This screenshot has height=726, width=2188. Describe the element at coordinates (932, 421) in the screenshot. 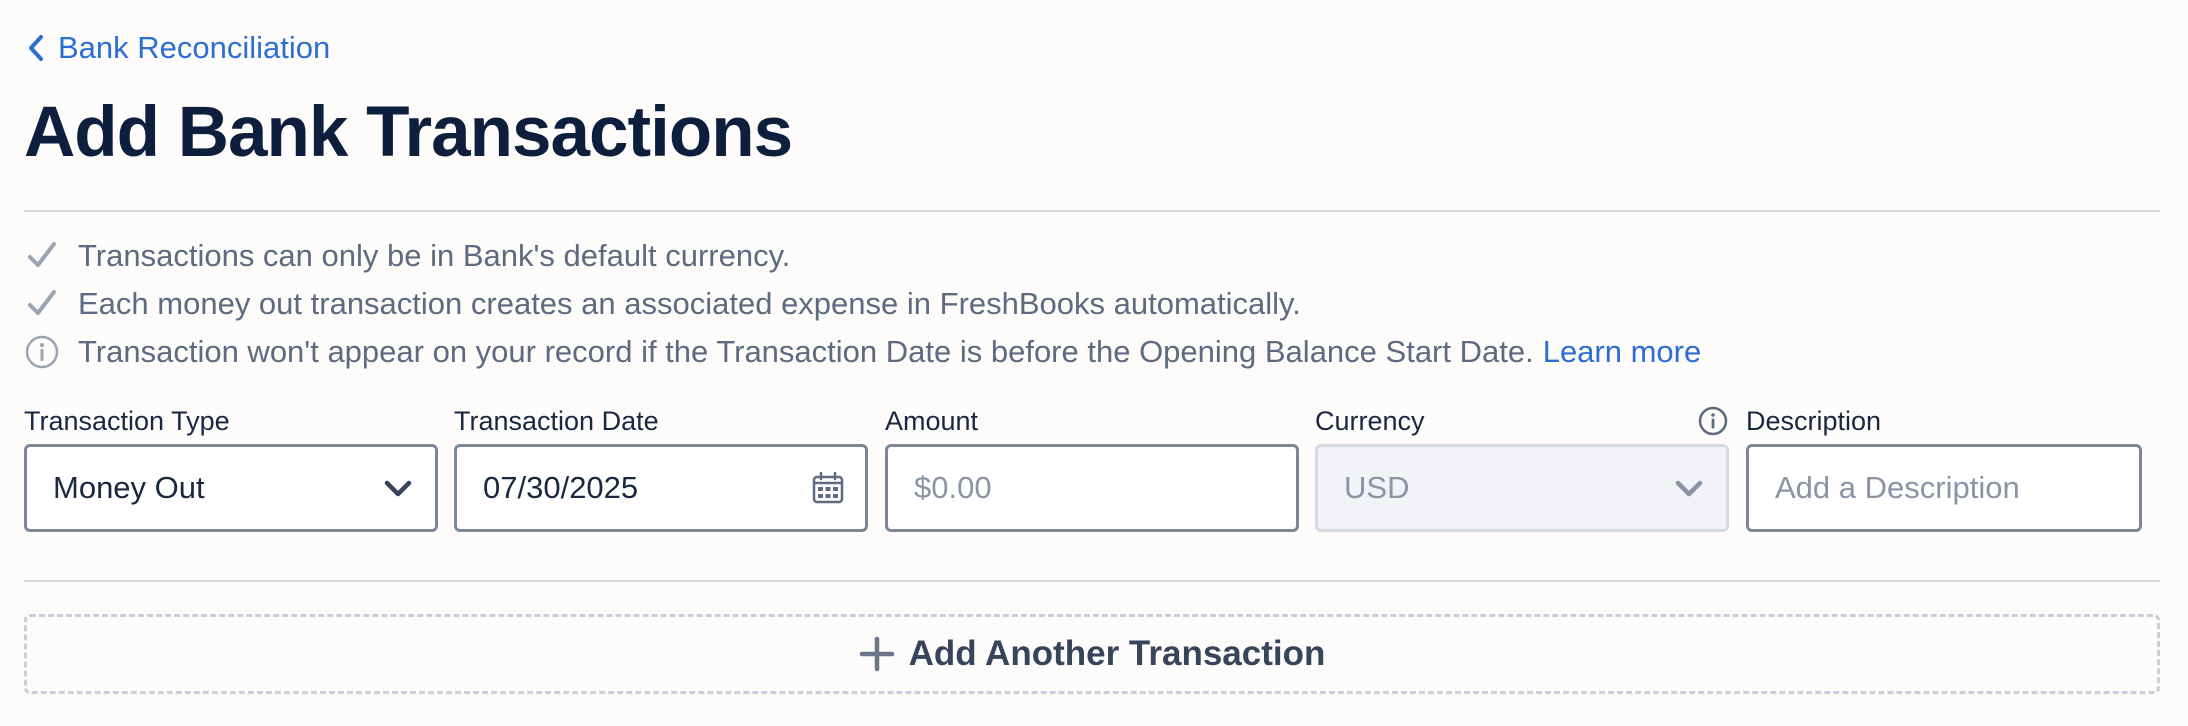

I see `amount-label: Amount` at that location.